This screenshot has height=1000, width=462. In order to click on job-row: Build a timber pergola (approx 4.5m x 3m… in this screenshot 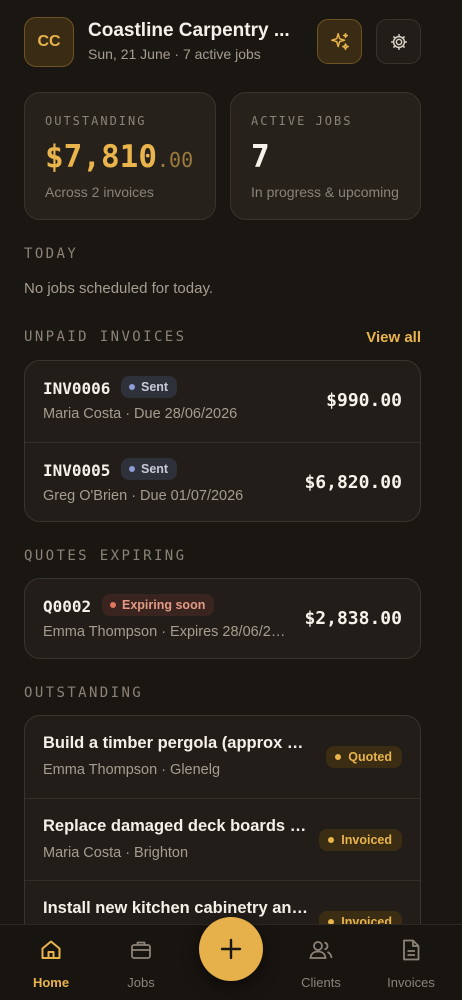, I will do `click(222, 757)`.